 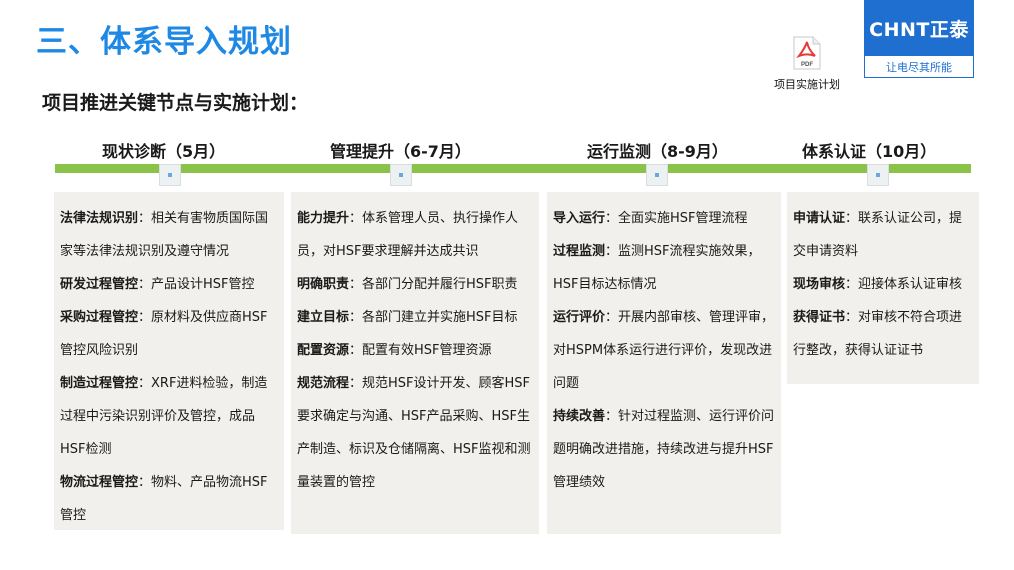 What do you see at coordinates (869, 151) in the screenshot?
I see `phase-label-4: 体系认证（10月）` at bounding box center [869, 151].